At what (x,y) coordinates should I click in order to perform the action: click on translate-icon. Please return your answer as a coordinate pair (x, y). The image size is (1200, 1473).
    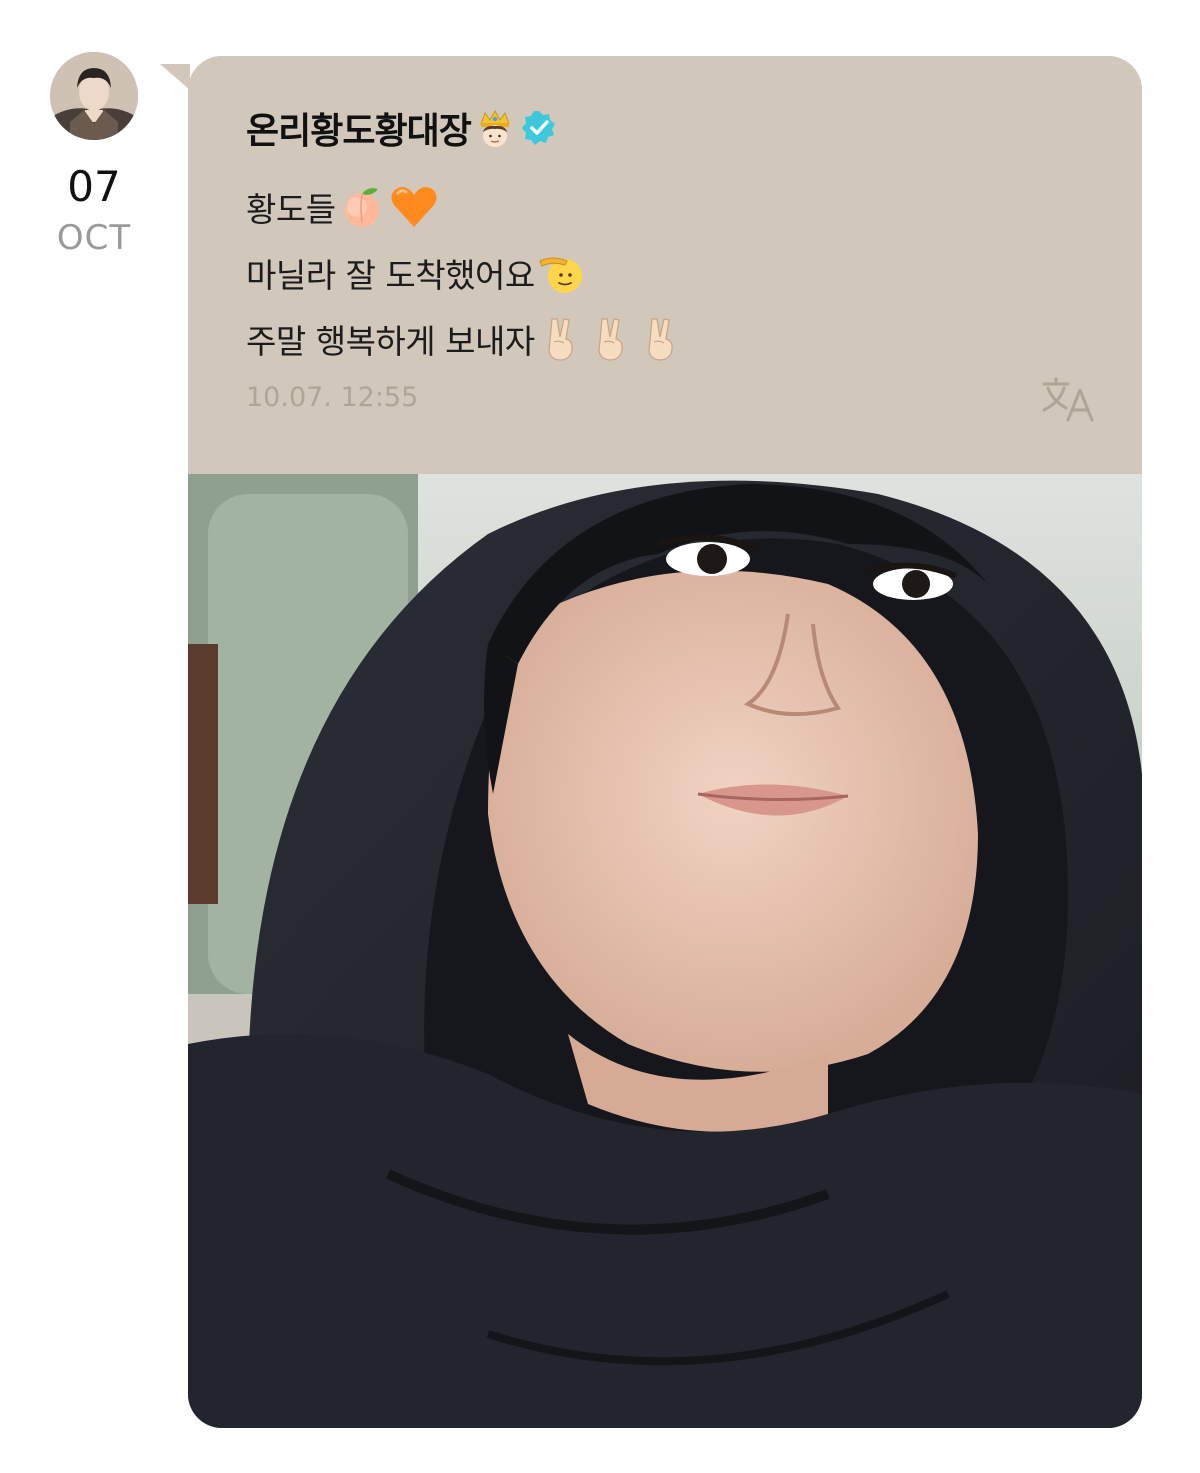
    Looking at the image, I should click on (1068, 399).